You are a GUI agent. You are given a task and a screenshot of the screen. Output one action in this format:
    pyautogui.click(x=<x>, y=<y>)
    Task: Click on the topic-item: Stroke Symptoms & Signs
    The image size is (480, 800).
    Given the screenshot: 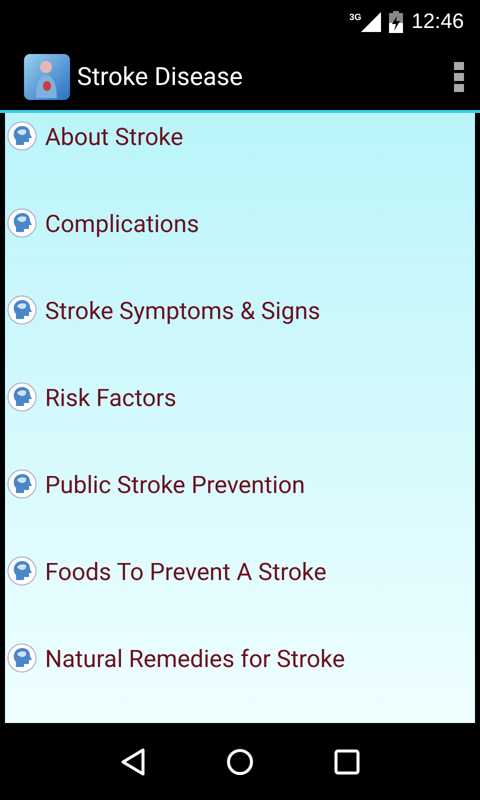 What is the action you would take?
    pyautogui.click(x=182, y=311)
    